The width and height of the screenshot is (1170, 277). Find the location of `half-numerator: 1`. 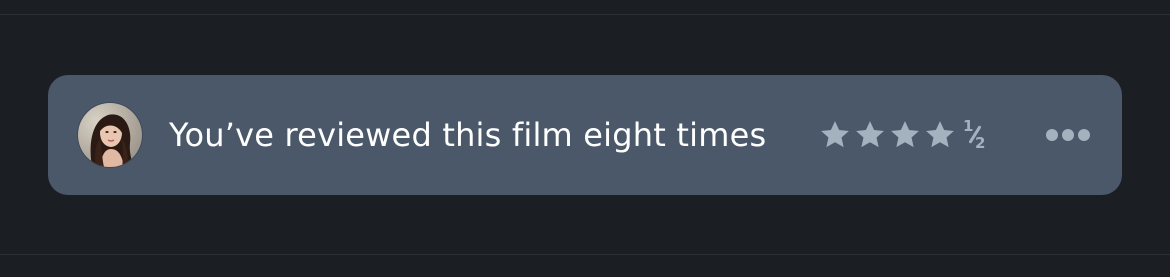

half-numerator: 1 is located at coordinates (968, 126).